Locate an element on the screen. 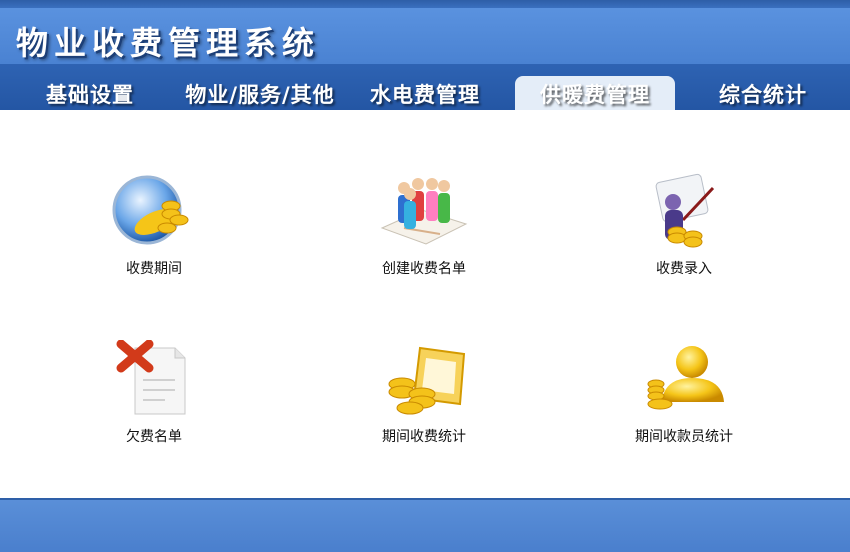  item-label: 期间收费统计 is located at coordinates (424, 437).